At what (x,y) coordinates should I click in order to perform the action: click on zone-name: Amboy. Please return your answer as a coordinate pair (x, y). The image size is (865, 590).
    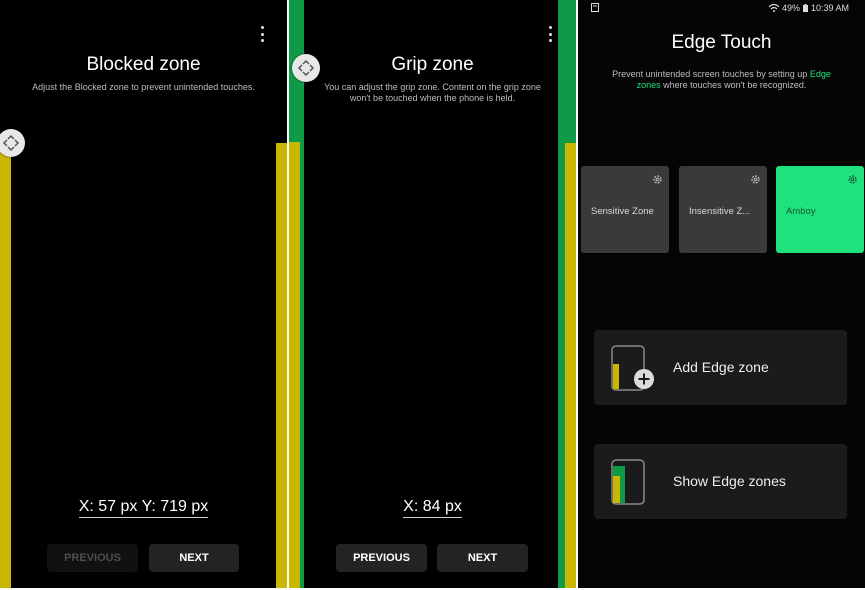
    Looking at the image, I should click on (801, 211).